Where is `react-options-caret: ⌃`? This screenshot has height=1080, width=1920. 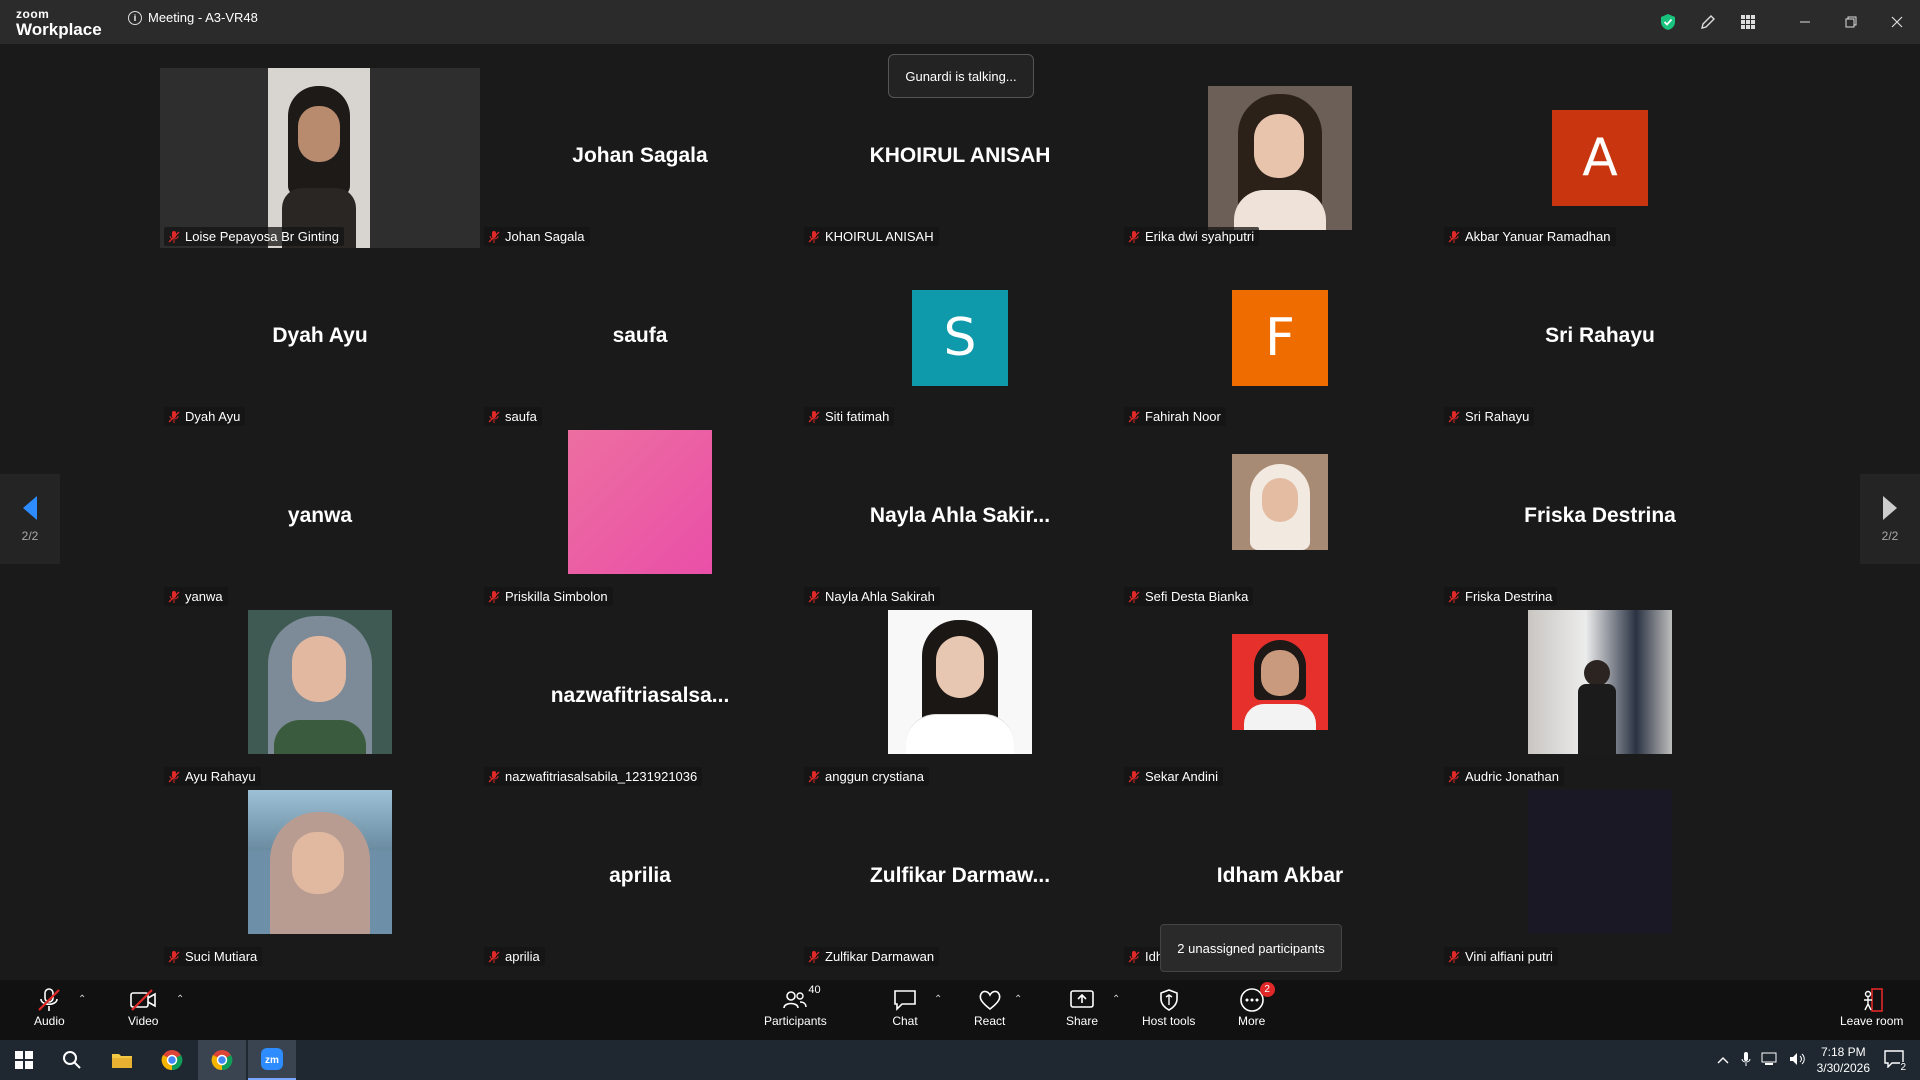 react-options-caret: ⌃ is located at coordinates (1018, 999).